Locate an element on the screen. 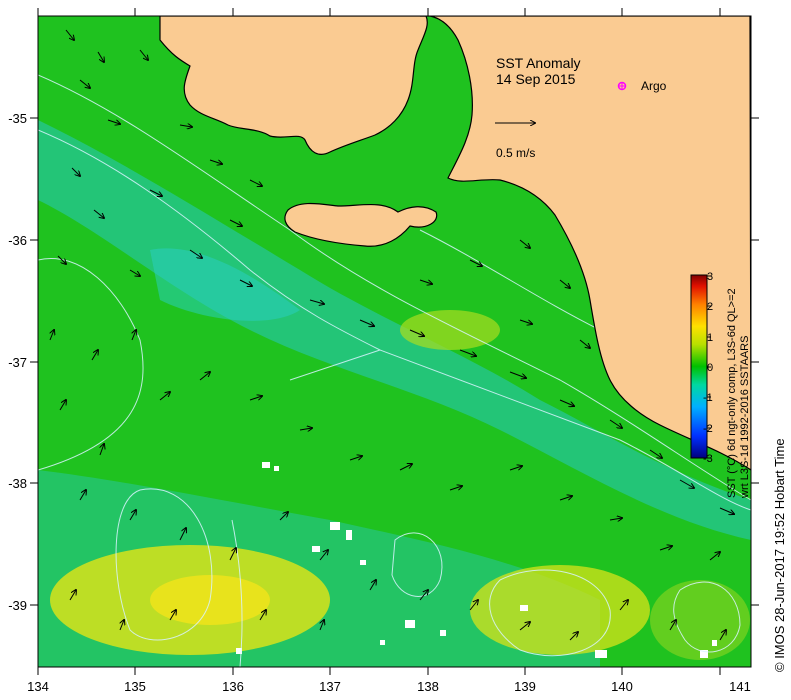 Image resolution: width=791 pixels, height=700 pixels. colorbar-tick-0: 0 is located at coordinates (710, 368).